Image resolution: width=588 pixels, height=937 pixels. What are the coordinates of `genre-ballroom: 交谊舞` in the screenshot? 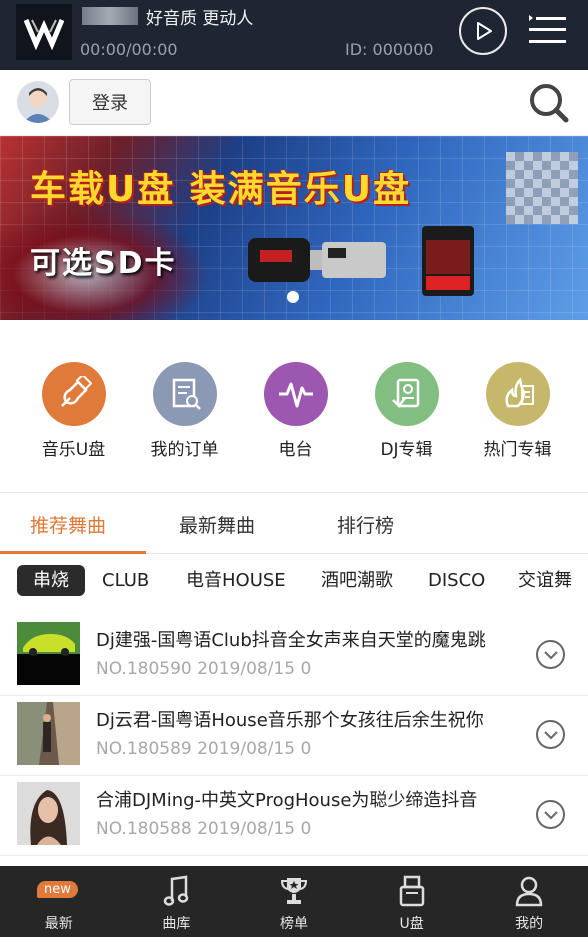 It's located at (545, 580).